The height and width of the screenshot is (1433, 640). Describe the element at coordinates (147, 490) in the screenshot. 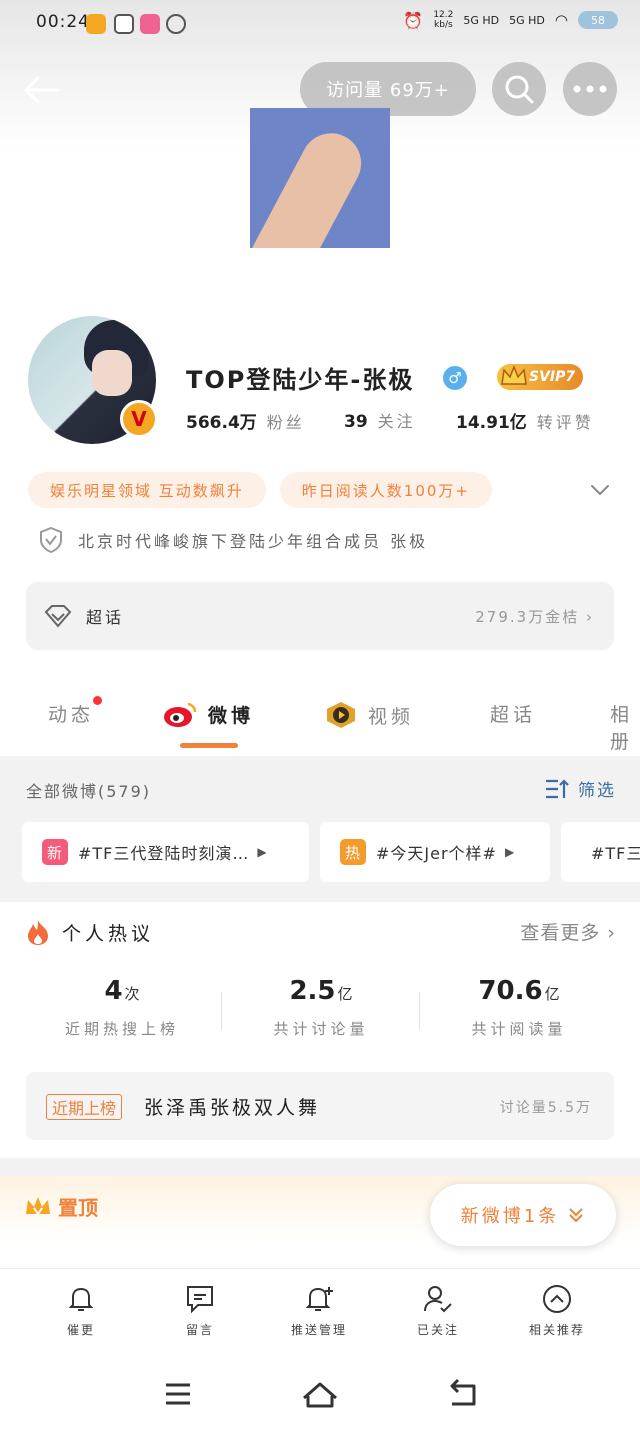

I see `tag-chip: 娱乐明星领域 互动数飙升` at that location.